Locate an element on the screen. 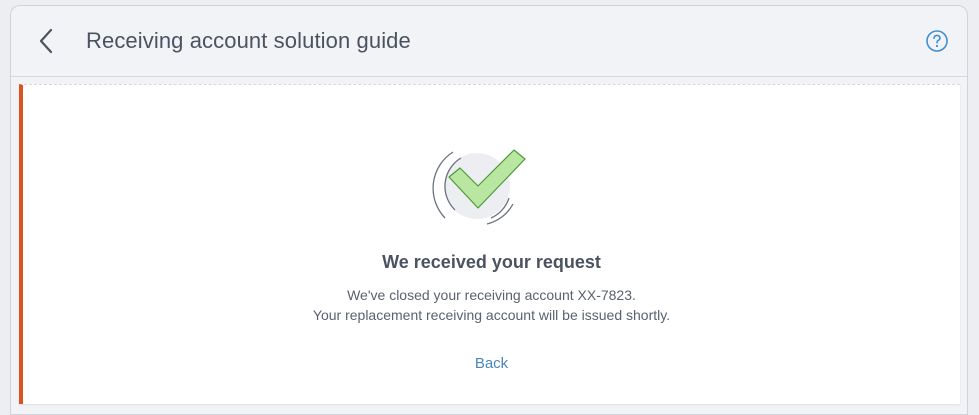 The width and height of the screenshot is (979, 415). chevron-left-icon is located at coordinates (46, 41).